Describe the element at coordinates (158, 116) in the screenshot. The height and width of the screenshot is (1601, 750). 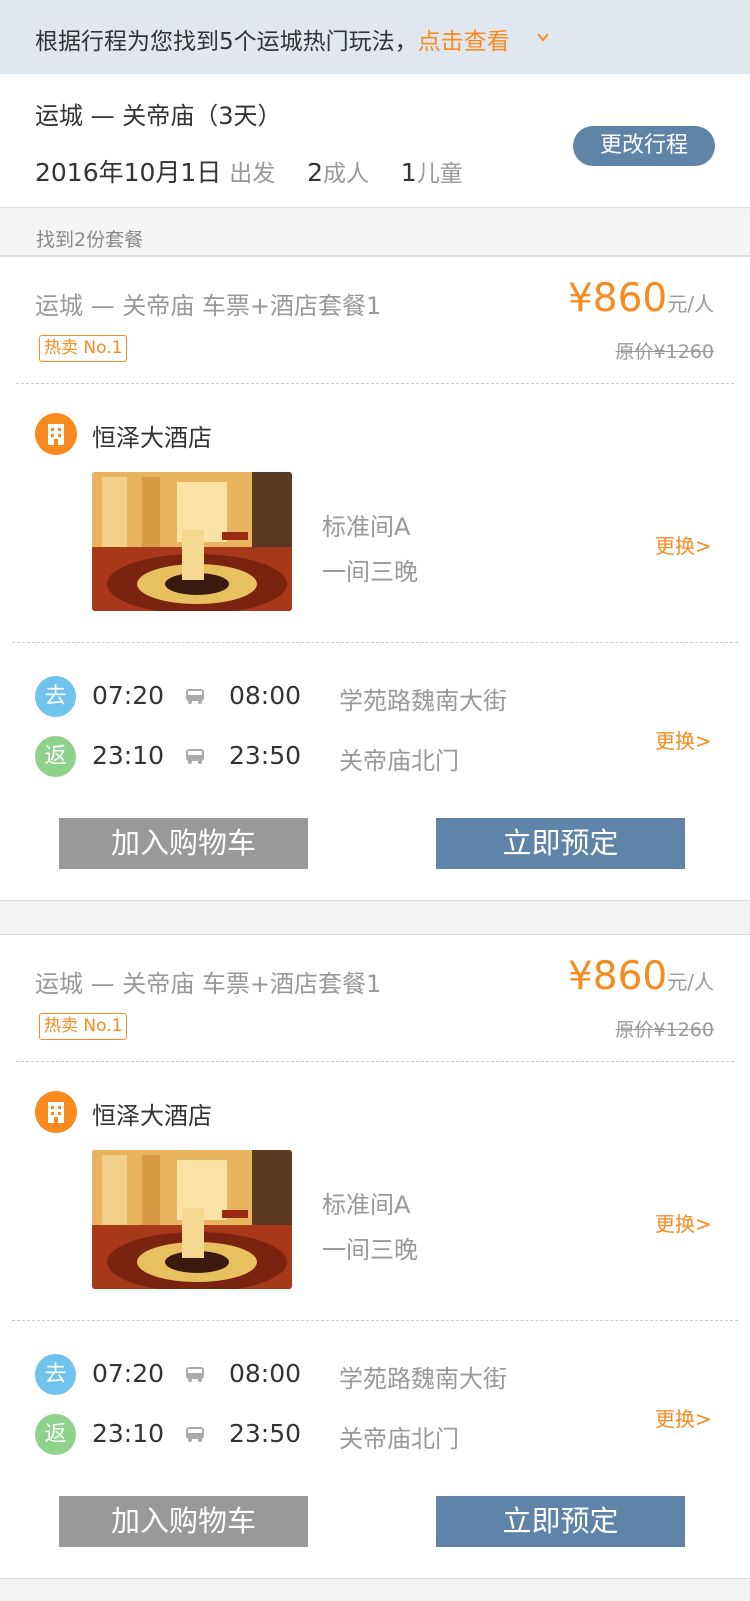
I see `route-title: 运城 — 关帝庙（3天）` at that location.